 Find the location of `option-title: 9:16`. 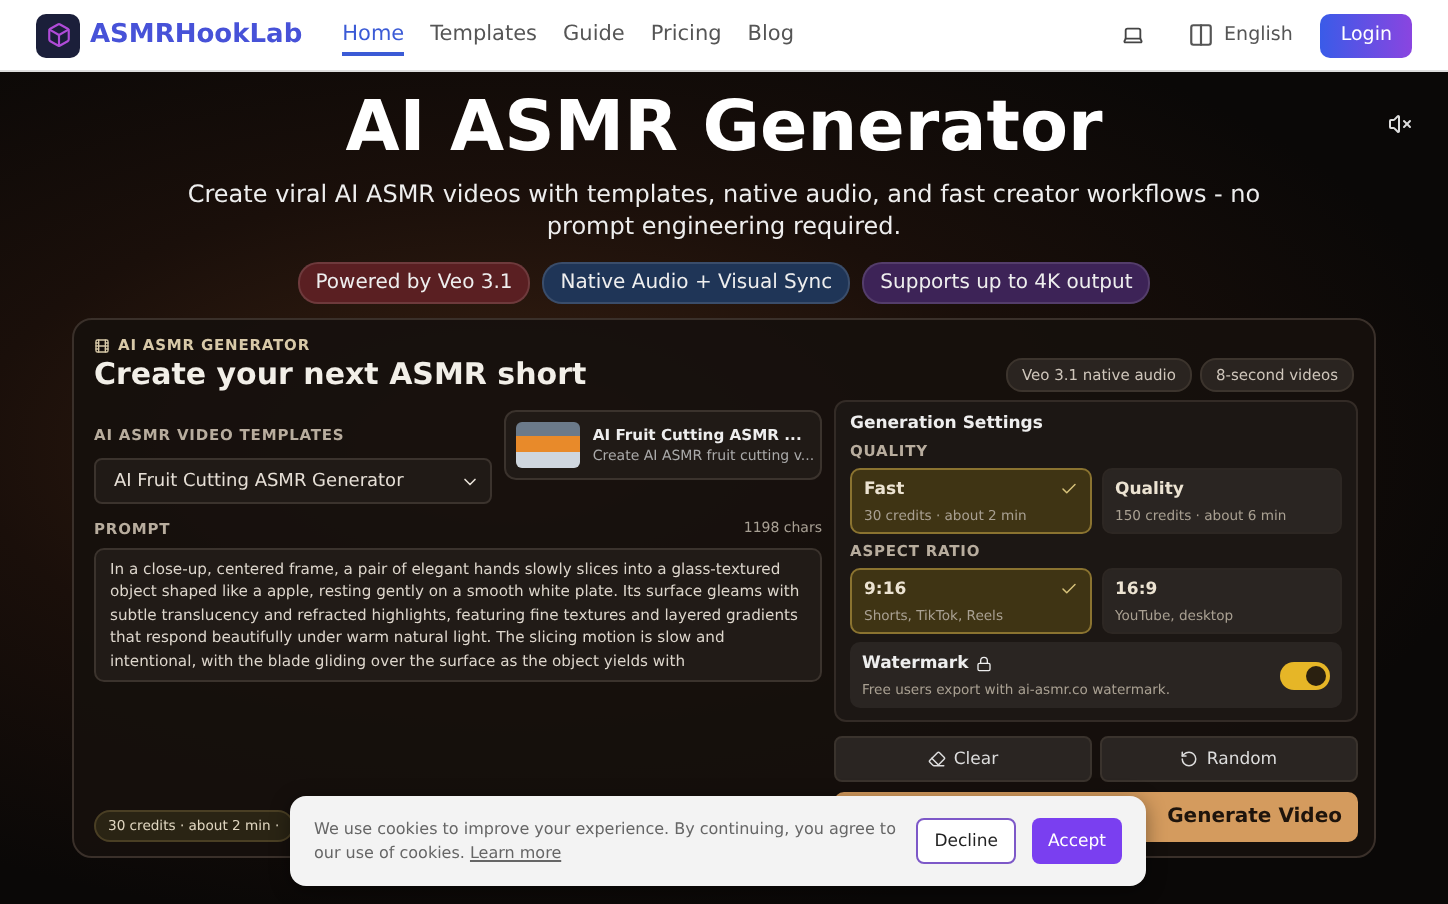

option-title: 9:16 is located at coordinates (885, 590).